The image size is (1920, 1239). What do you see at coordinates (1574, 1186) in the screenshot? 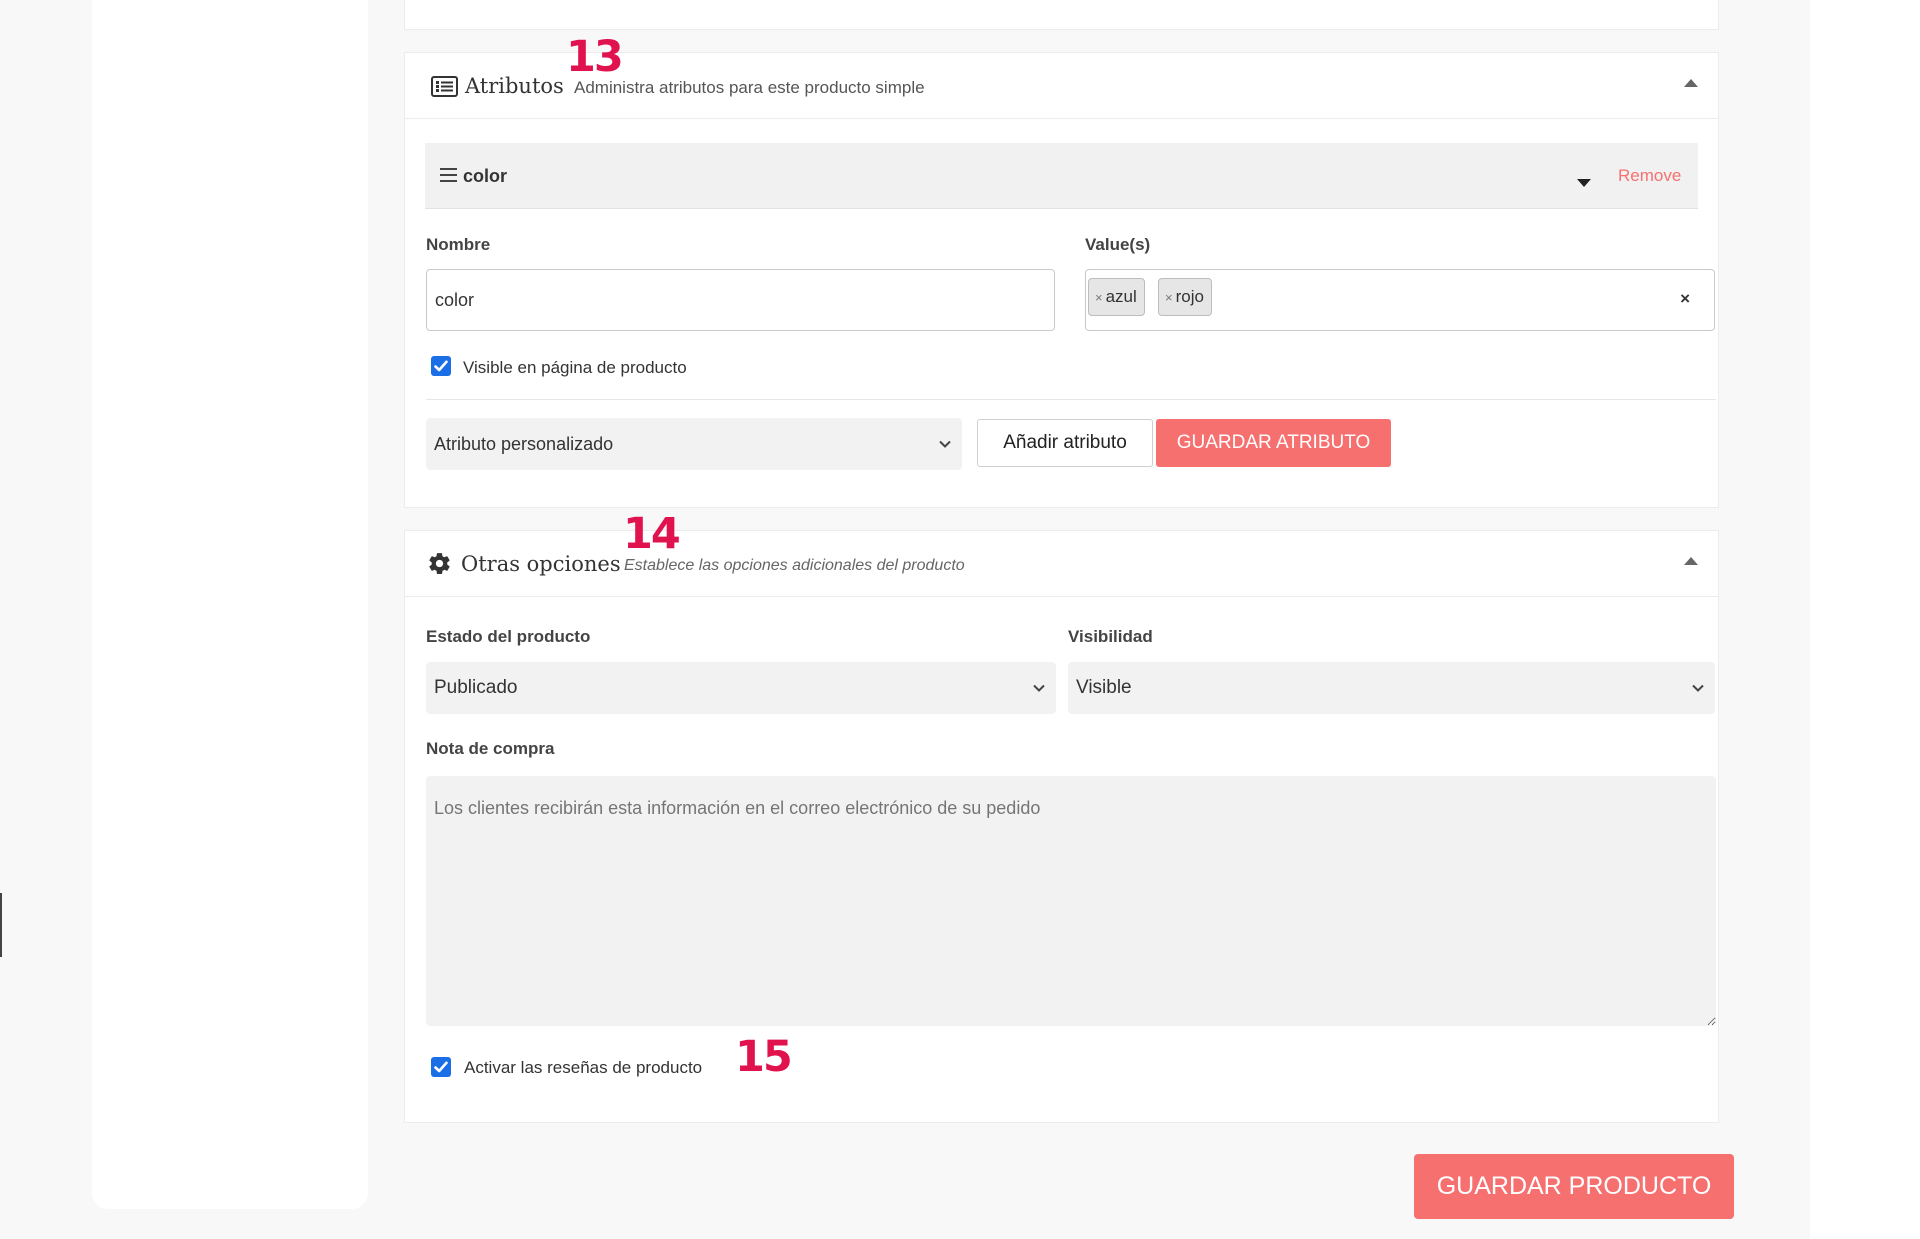
I see `save-product-button: GUARDAR PRODUCTO` at bounding box center [1574, 1186].